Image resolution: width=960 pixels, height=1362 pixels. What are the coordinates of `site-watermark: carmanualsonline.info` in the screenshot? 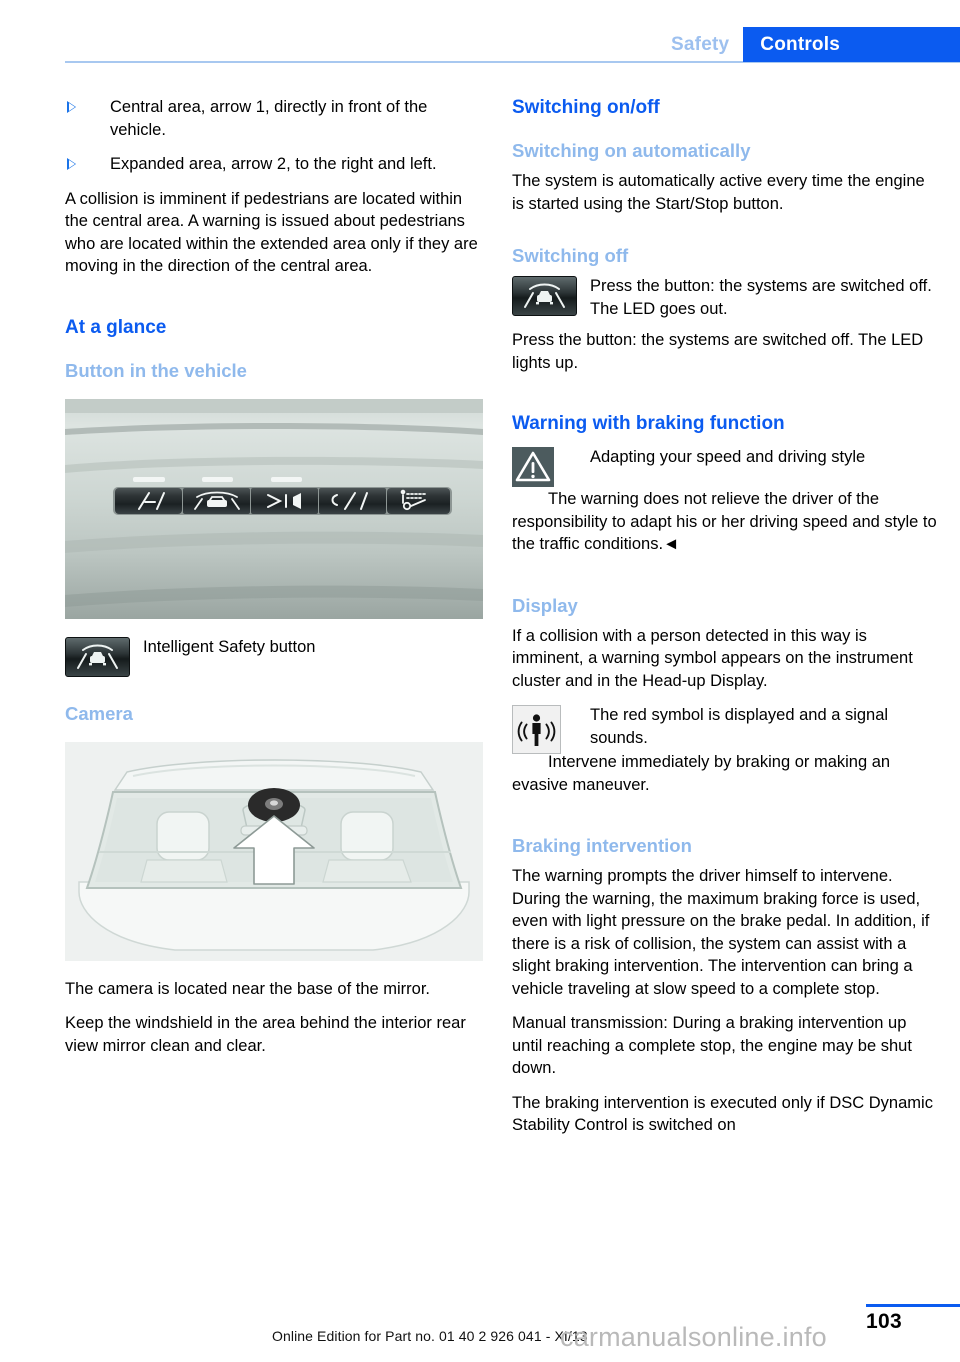 It's located at (693, 1337).